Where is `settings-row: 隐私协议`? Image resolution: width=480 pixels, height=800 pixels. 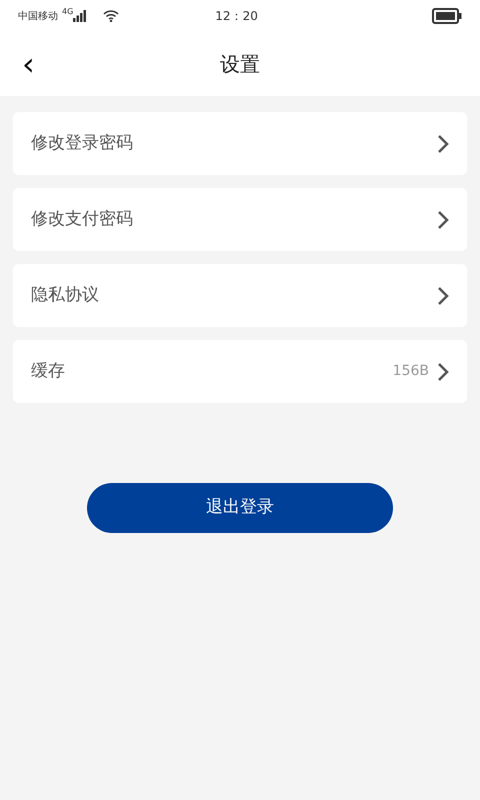
settings-row: 隐私协议 is located at coordinates (240, 295).